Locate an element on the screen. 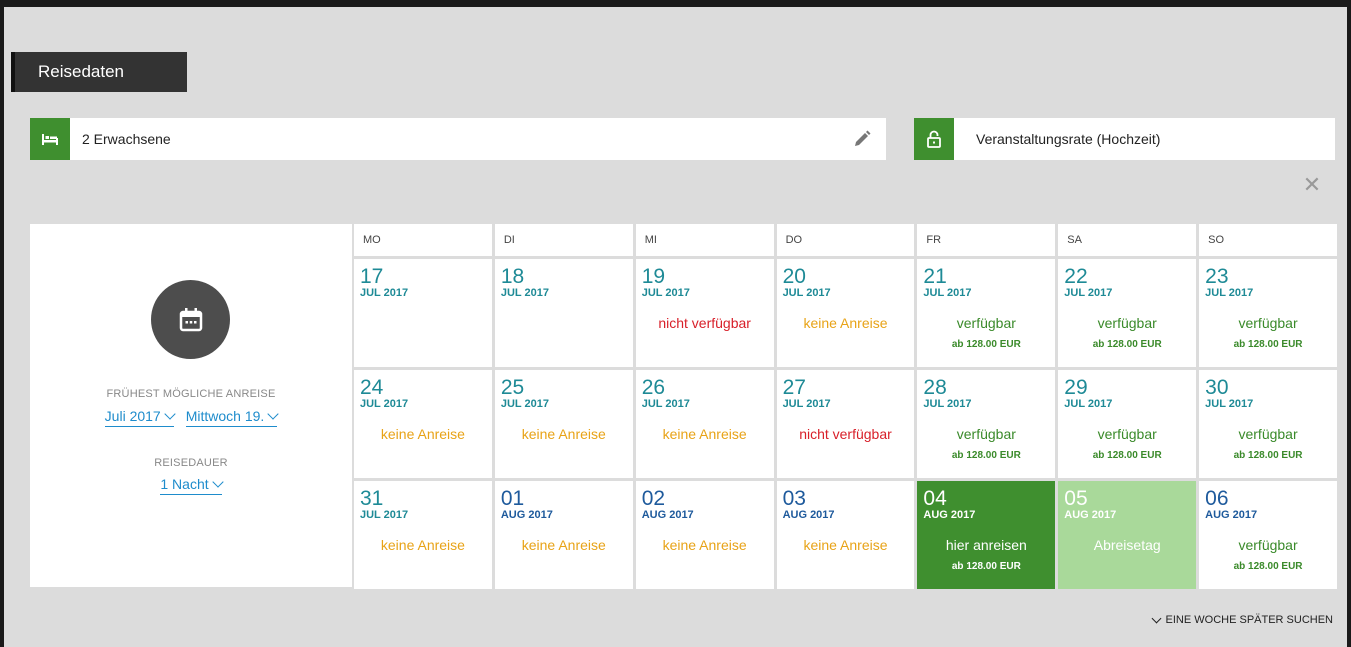  day-number: 29 is located at coordinates (1076, 387).